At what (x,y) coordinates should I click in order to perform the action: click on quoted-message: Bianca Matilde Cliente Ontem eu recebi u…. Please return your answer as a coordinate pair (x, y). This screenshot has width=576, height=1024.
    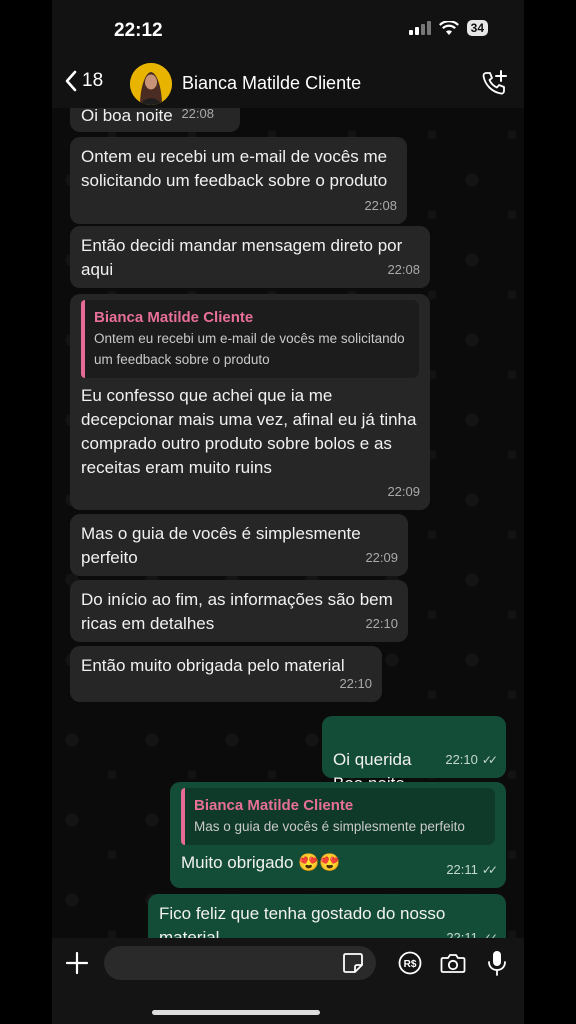
    Looking at the image, I should click on (250, 339).